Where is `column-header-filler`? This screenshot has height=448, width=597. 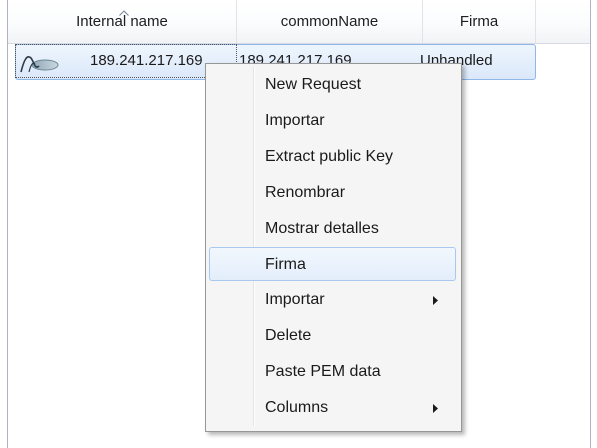 column-header-filler is located at coordinates (562, 21).